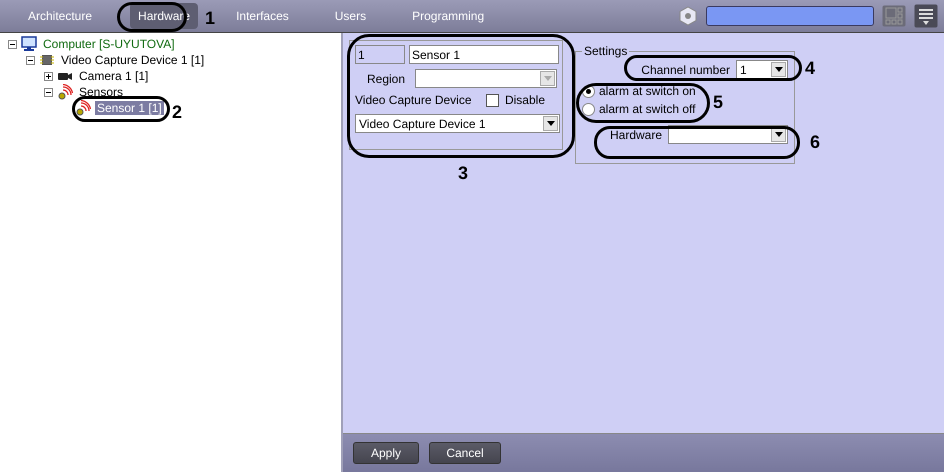 The width and height of the screenshot is (944, 472). What do you see at coordinates (688, 16) in the screenshot?
I see `gear-icon` at bounding box center [688, 16].